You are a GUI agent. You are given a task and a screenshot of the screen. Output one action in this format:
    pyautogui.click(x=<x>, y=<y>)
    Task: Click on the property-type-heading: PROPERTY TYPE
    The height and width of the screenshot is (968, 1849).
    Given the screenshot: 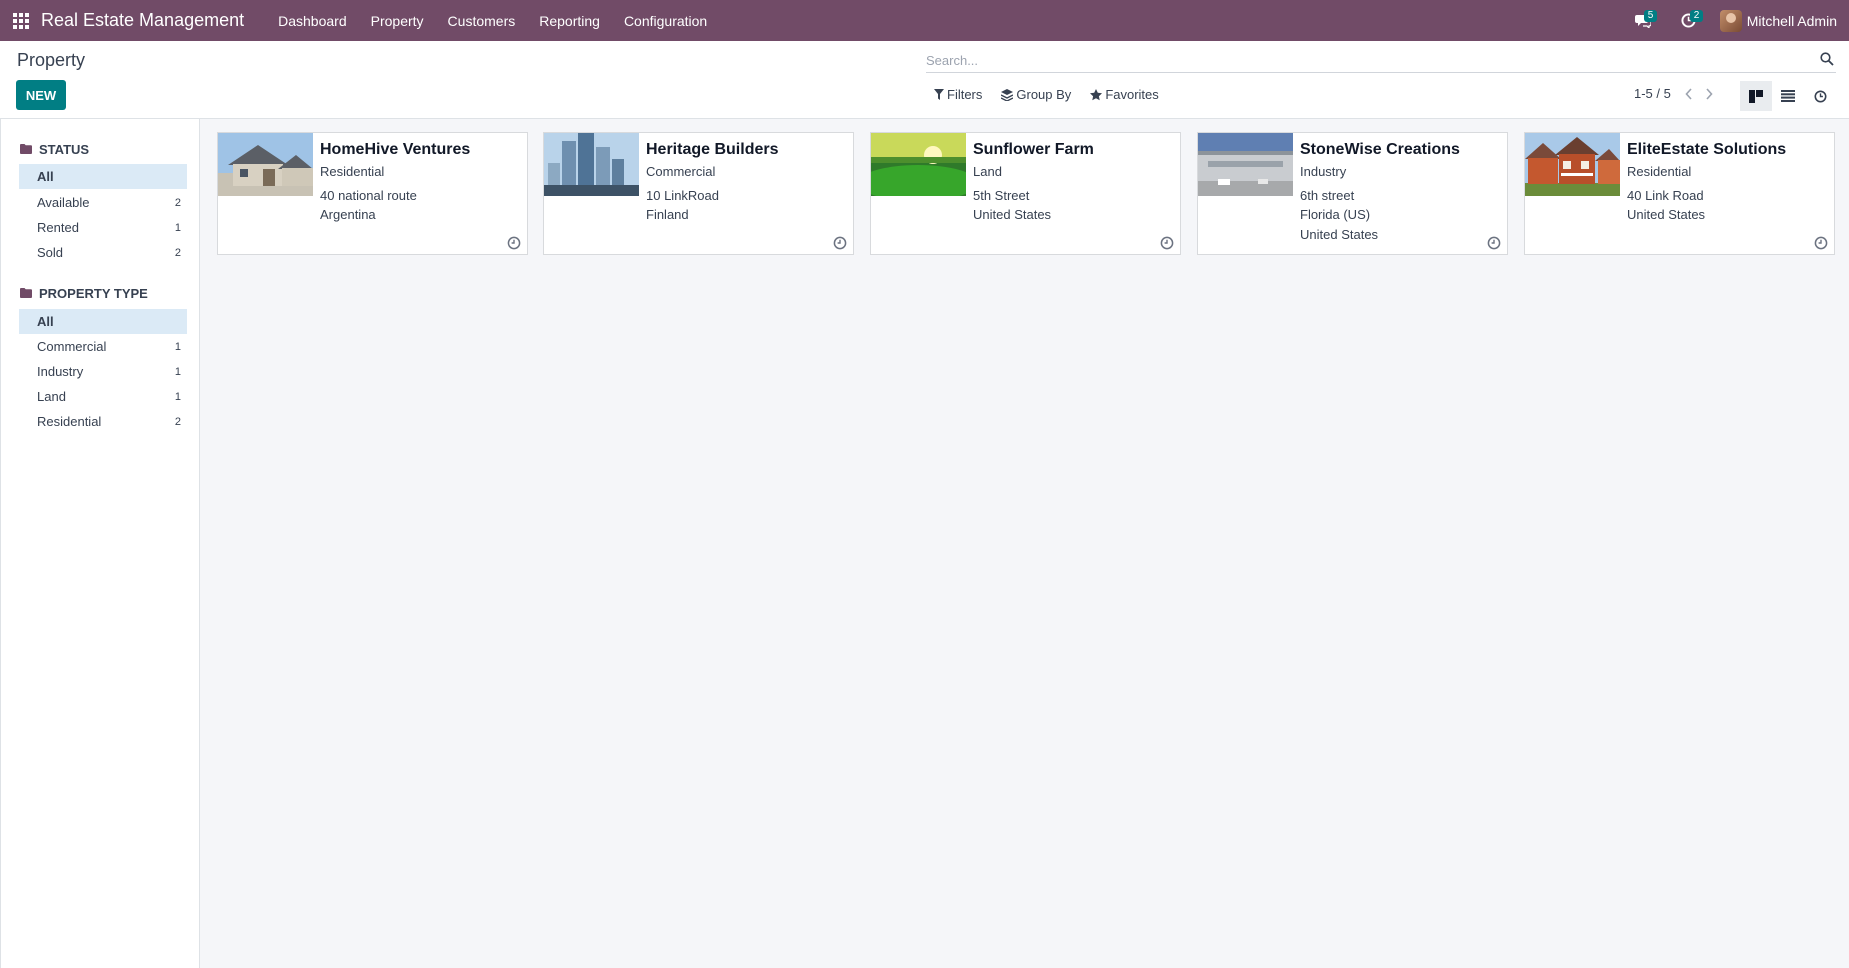 What is the action you would take?
    pyautogui.click(x=93, y=293)
    